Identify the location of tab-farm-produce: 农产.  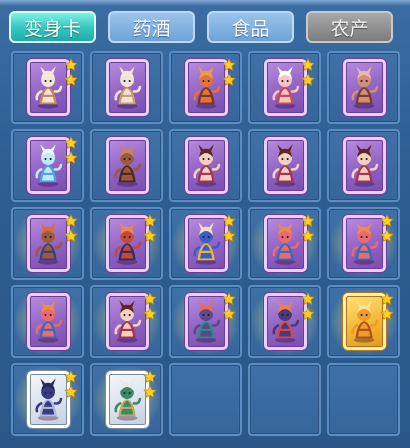
(349, 27).